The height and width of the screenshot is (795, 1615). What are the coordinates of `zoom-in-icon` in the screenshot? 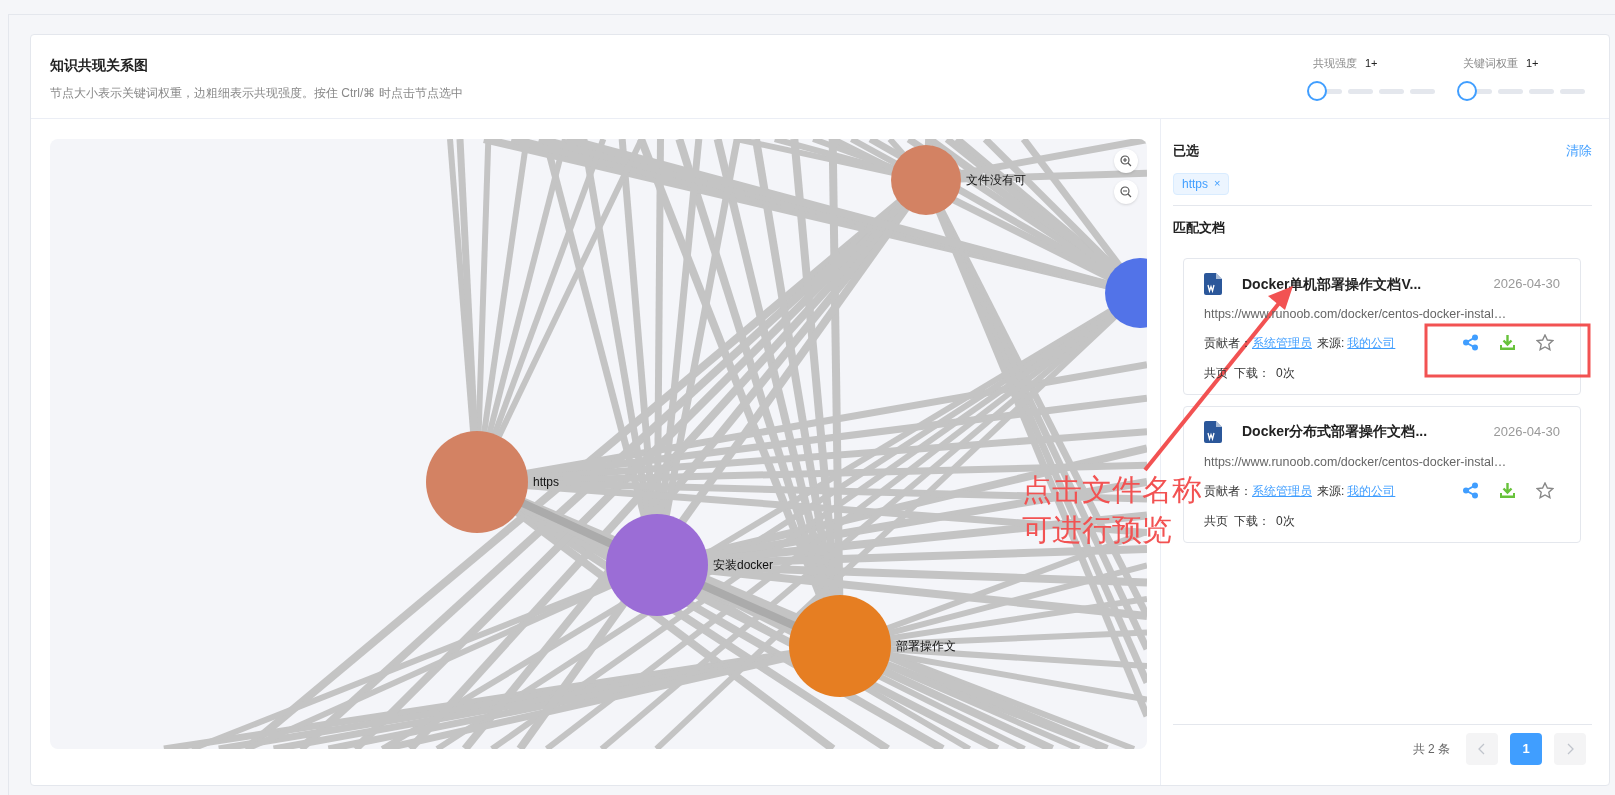 It's located at (1126, 161).